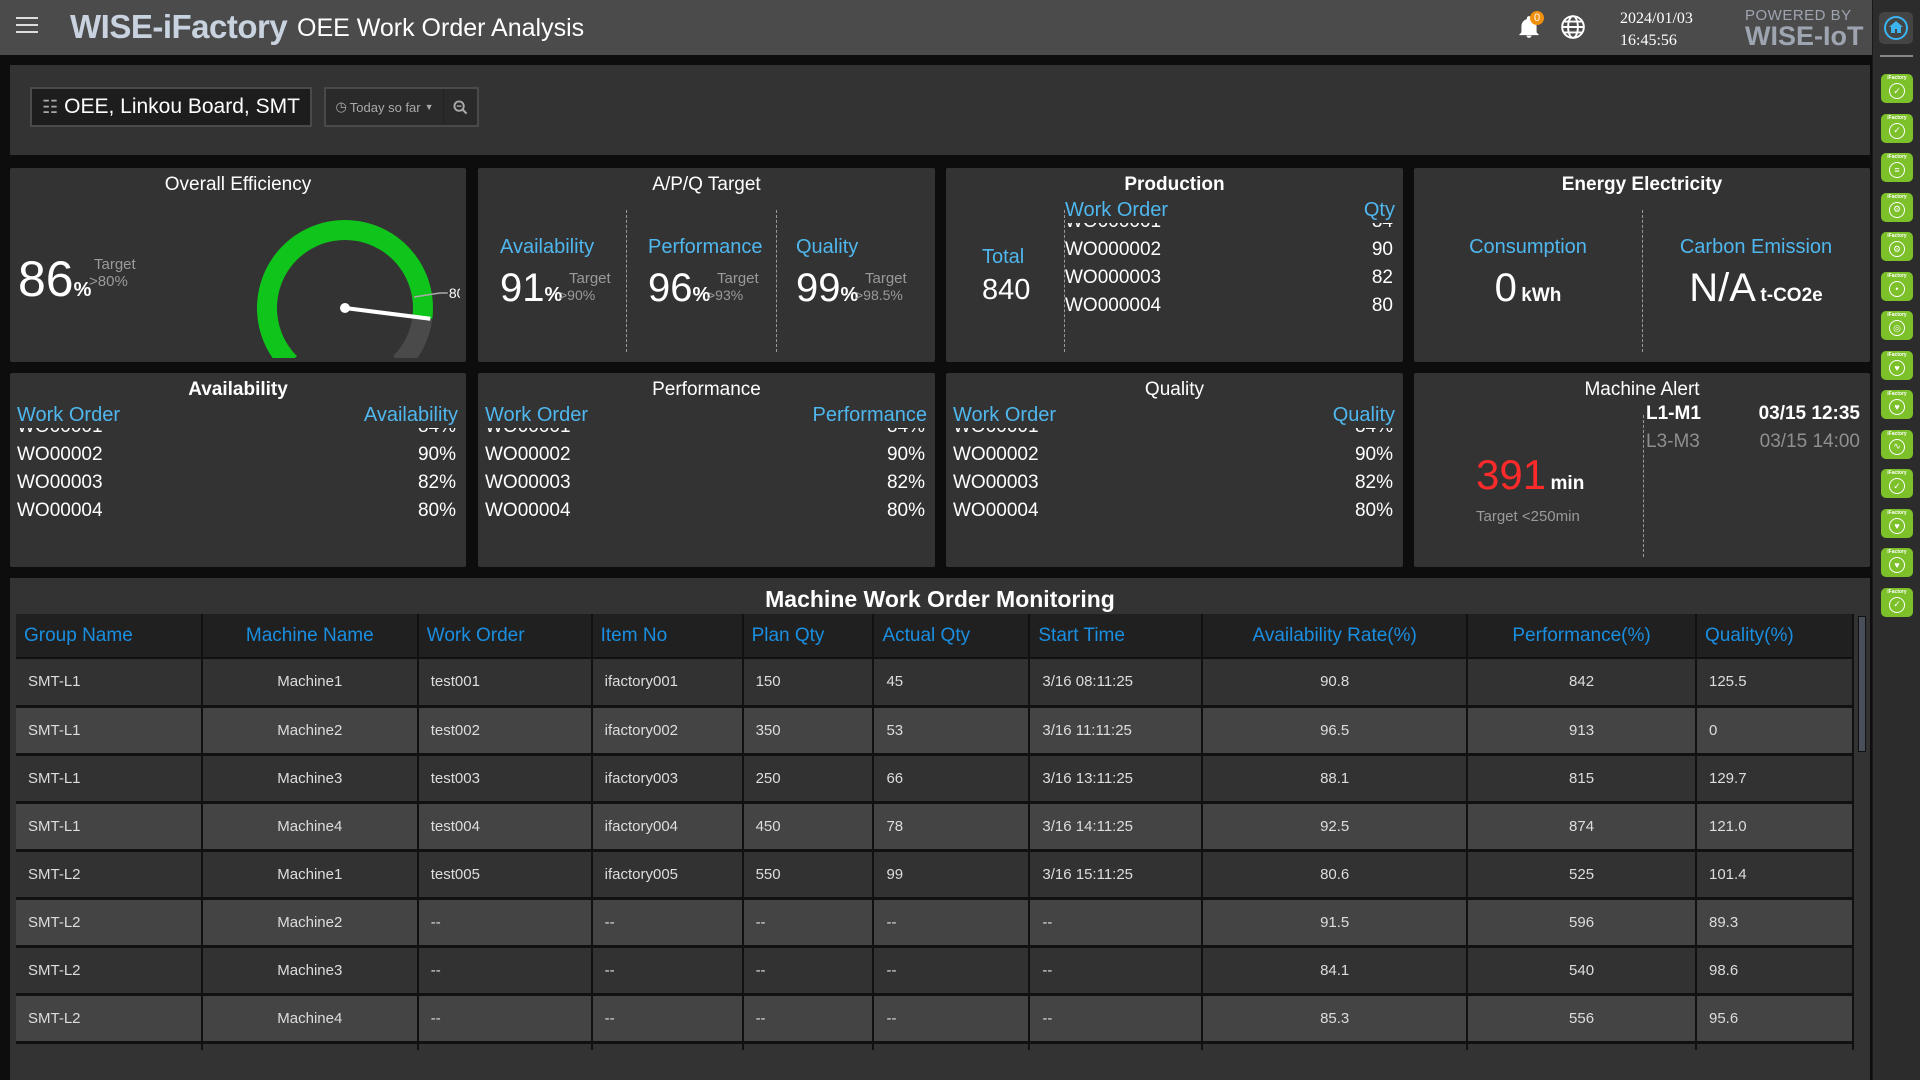  What do you see at coordinates (109, 827) in the screenshot?
I see `table-cell: SMT-L1` at bounding box center [109, 827].